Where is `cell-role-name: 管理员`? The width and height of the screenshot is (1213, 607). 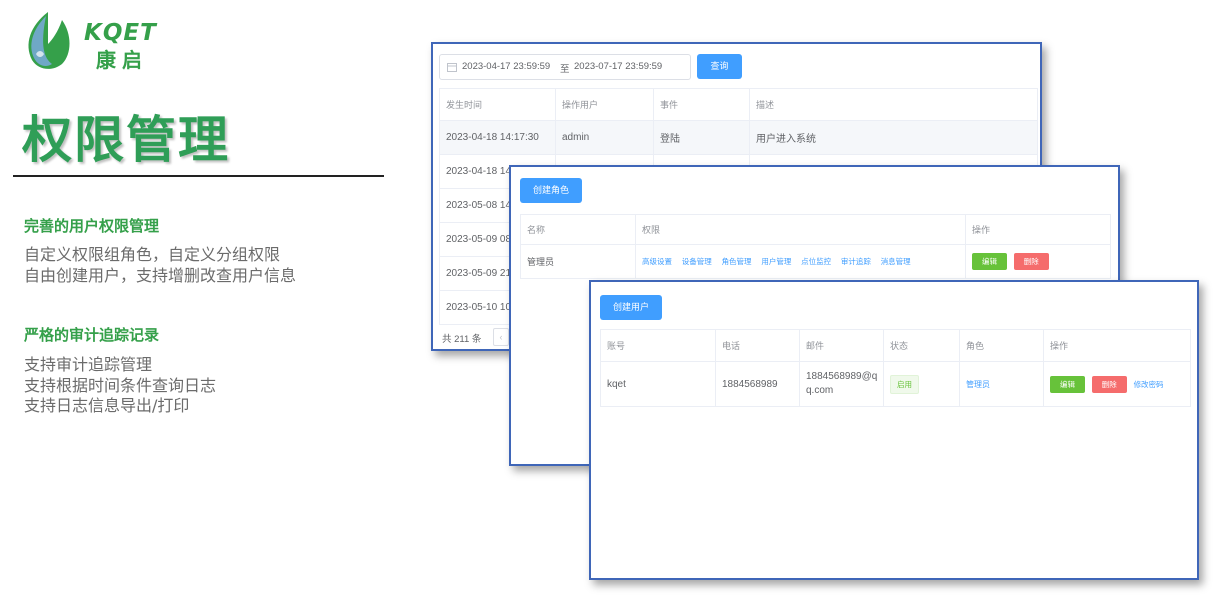
cell-role-name: 管理员 is located at coordinates (578, 261).